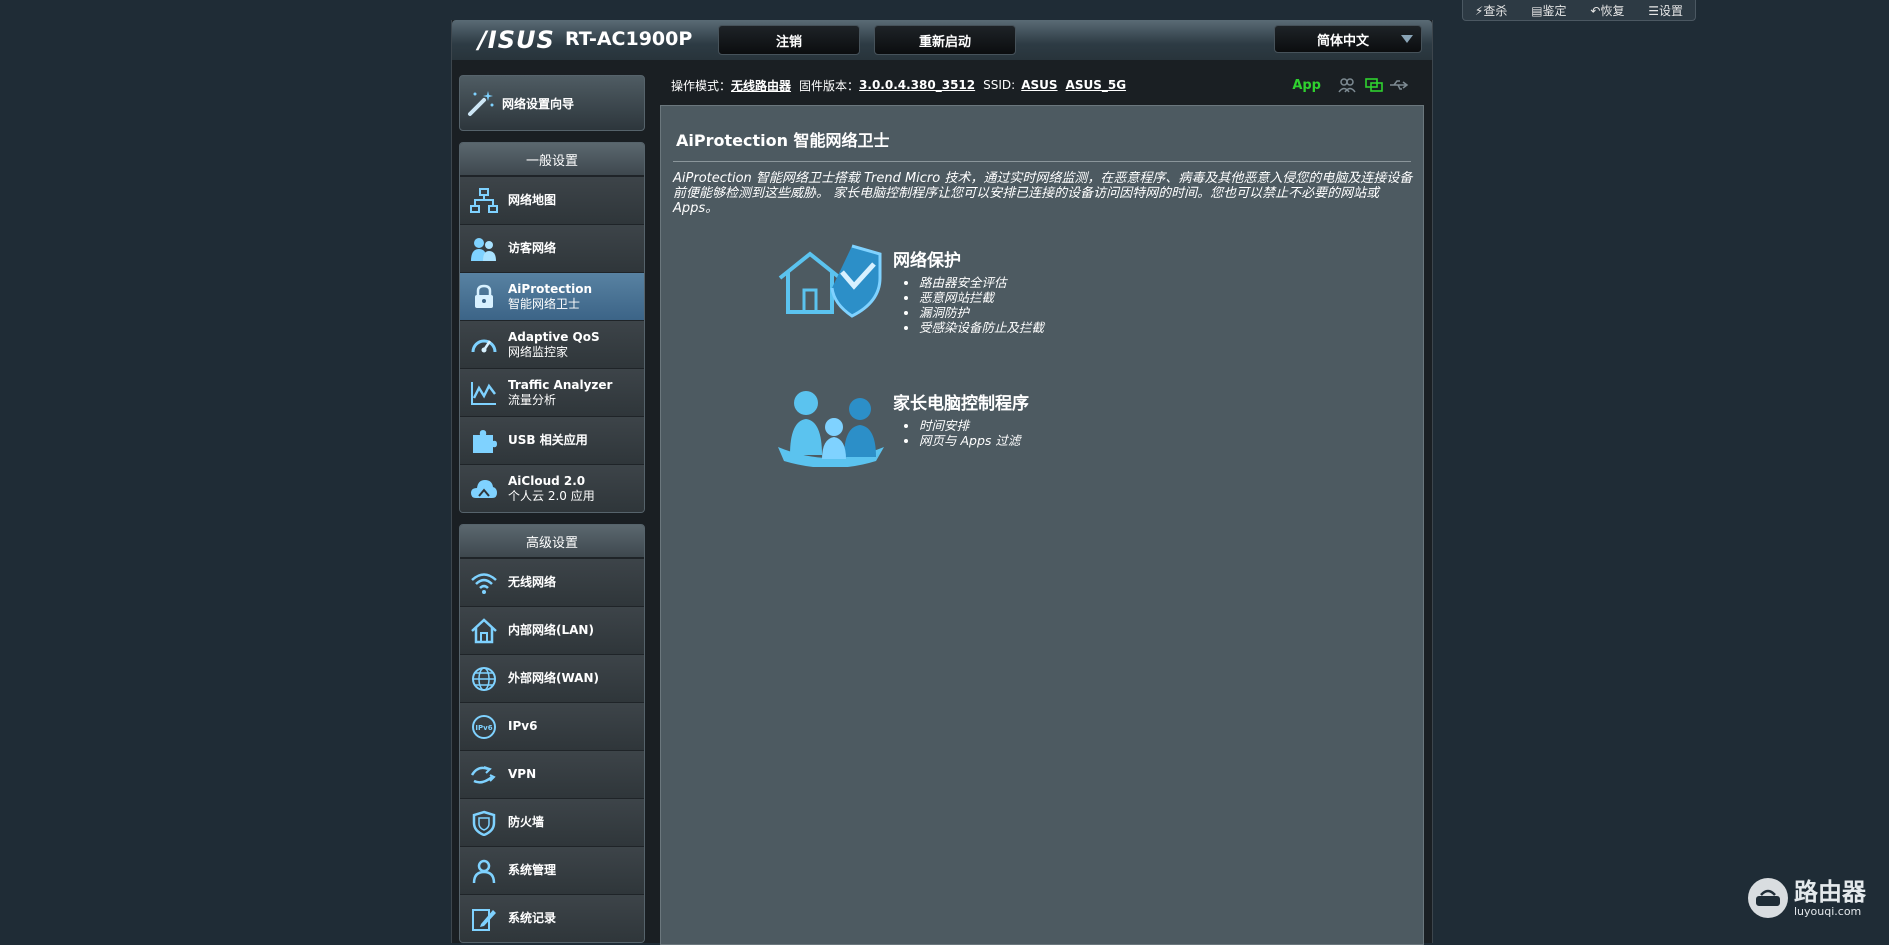 This screenshot has height=945, width=1889. Describe the element at coordinates (522, 774) in the screenshot. I see `sidebar-item-label: VPN` at that location.